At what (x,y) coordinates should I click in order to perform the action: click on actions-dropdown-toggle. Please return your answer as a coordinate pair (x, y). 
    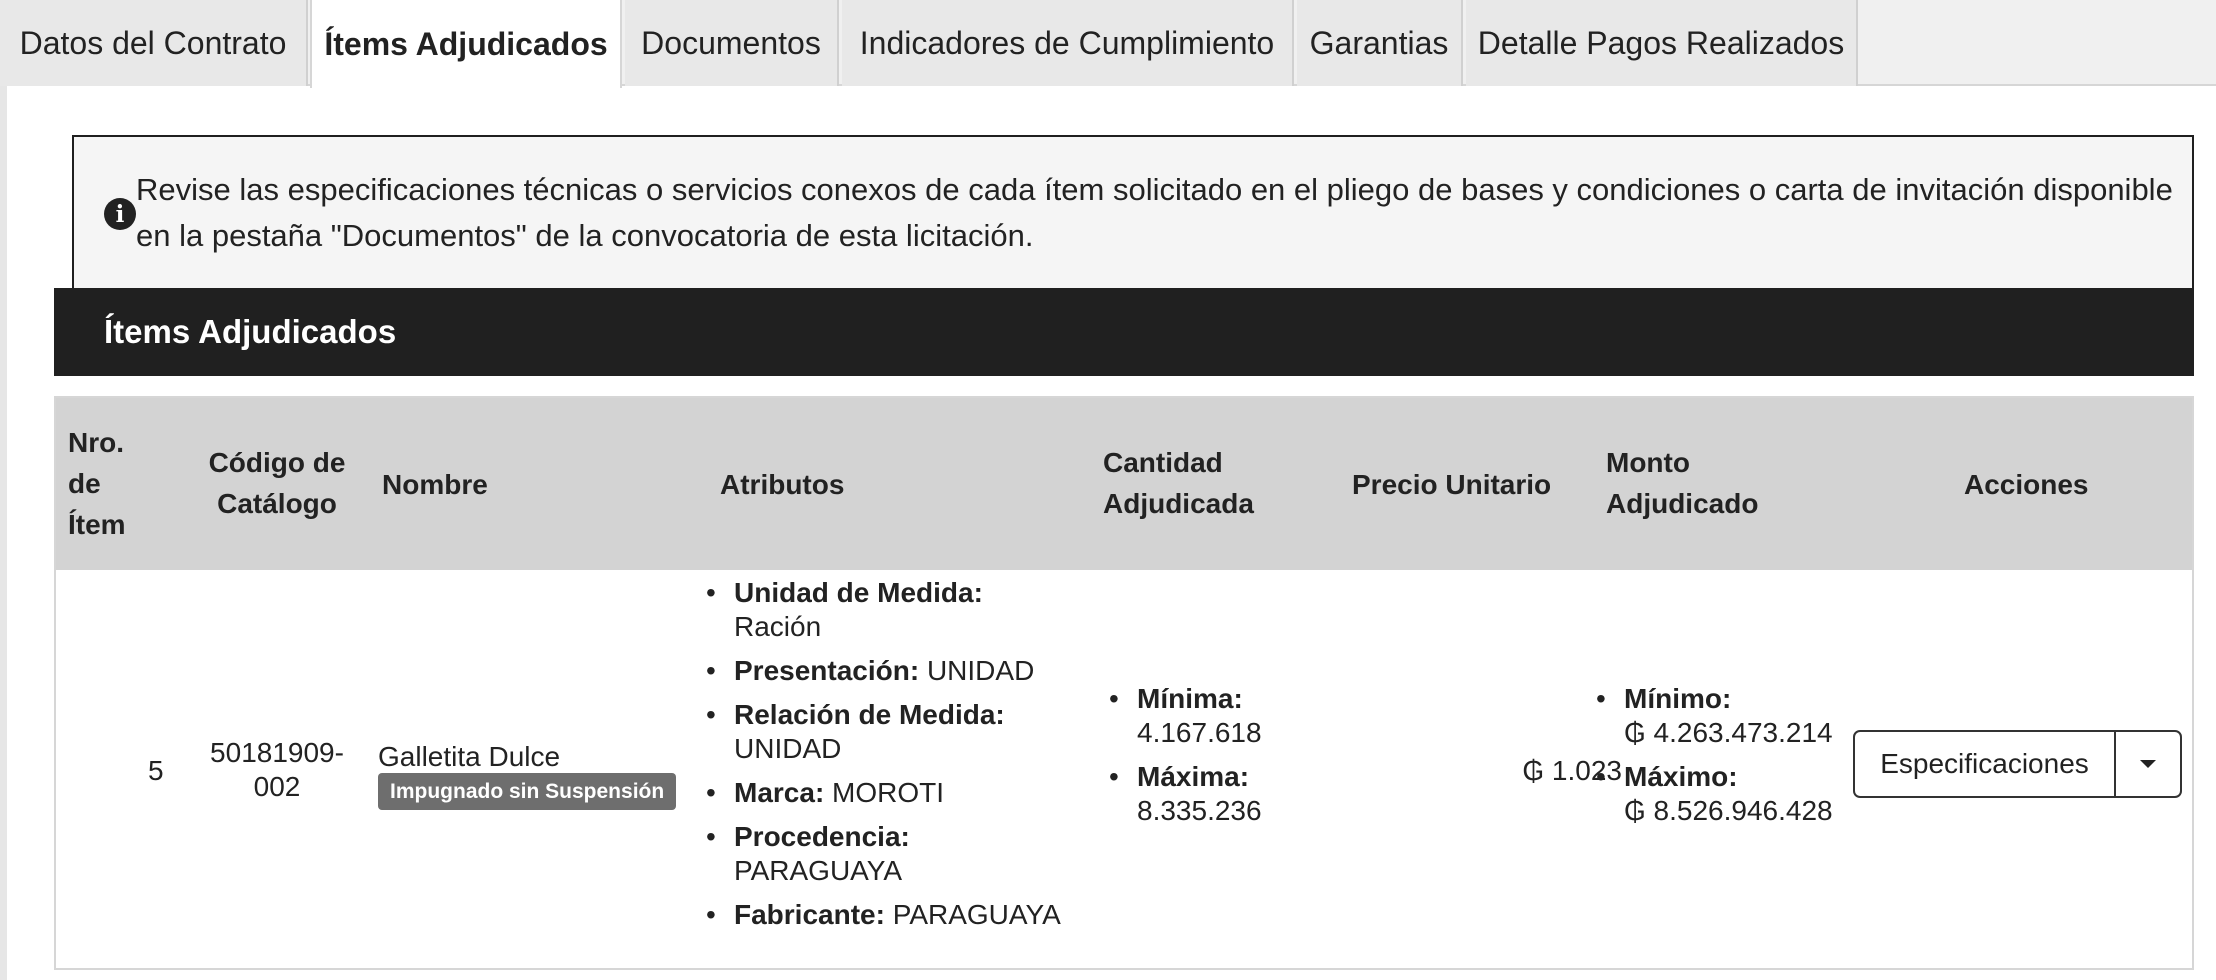
    Looking at the image, I should click on (2148, 764).